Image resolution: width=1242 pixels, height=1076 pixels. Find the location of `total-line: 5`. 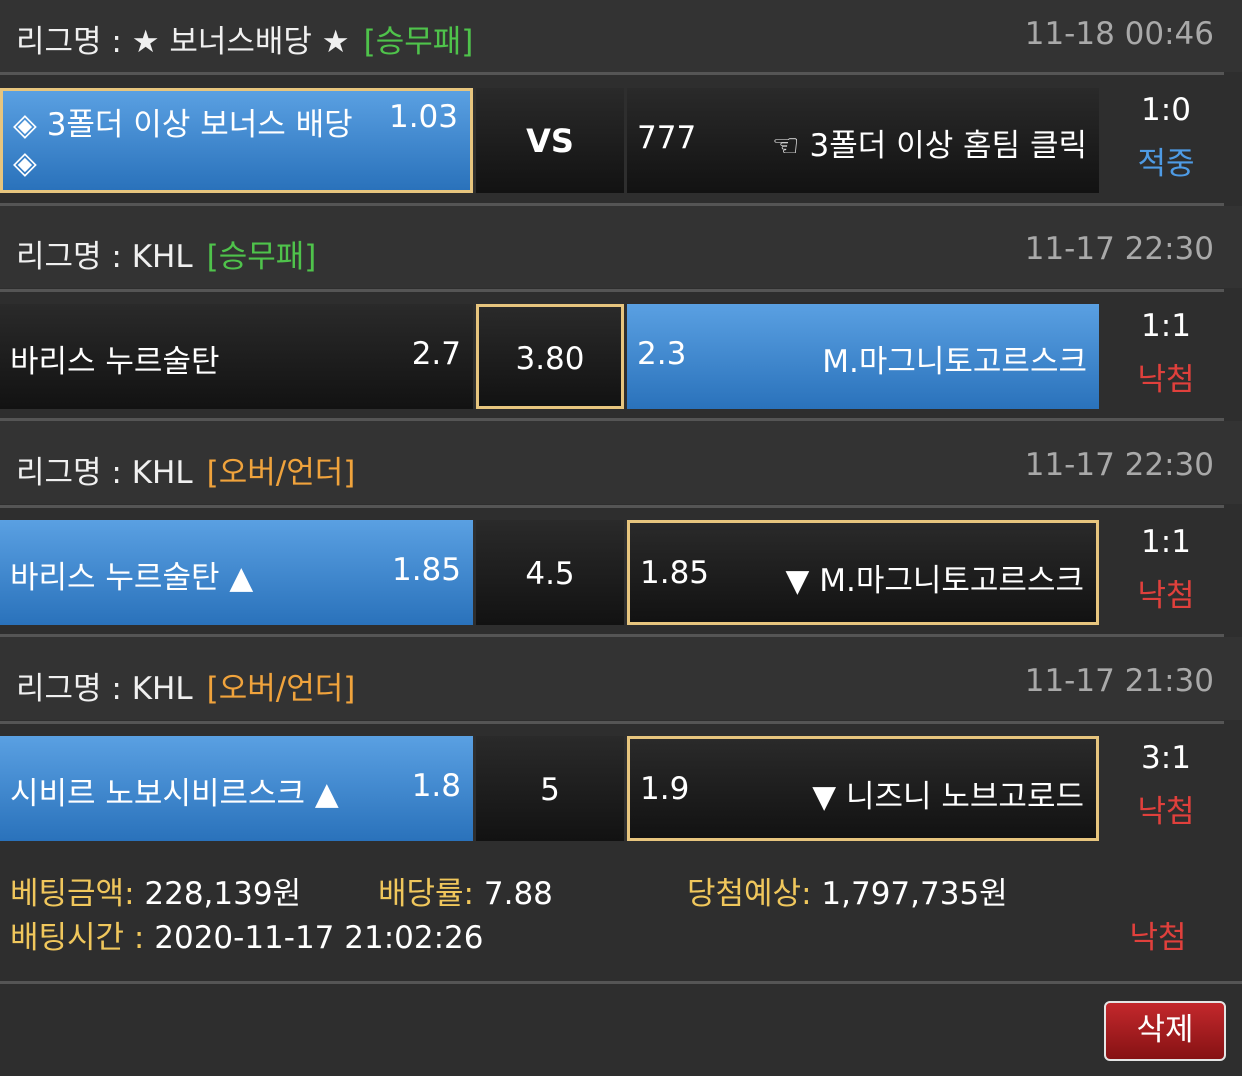

total-line: 5 is located at coordinates (550, 790).